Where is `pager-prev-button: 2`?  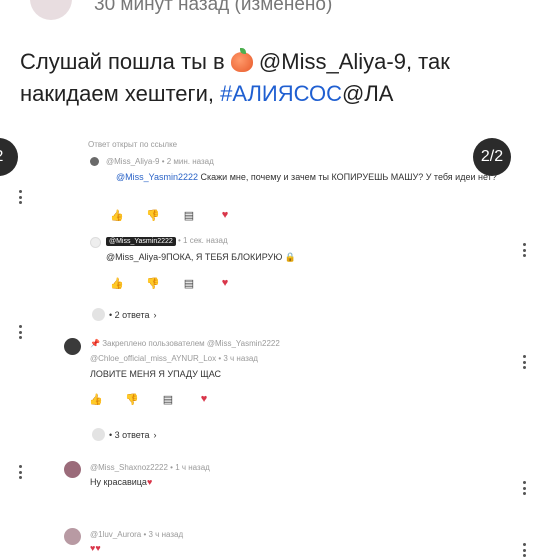
pager-prev-button: 2 is located at coordinates (9, 157).